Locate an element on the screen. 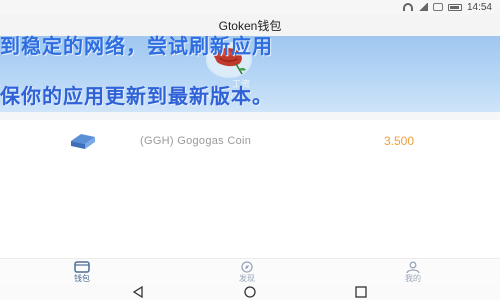 The image size is (500, 300). token-name: (GGH) Gogogas Coin is located at coordinates (196, 141).